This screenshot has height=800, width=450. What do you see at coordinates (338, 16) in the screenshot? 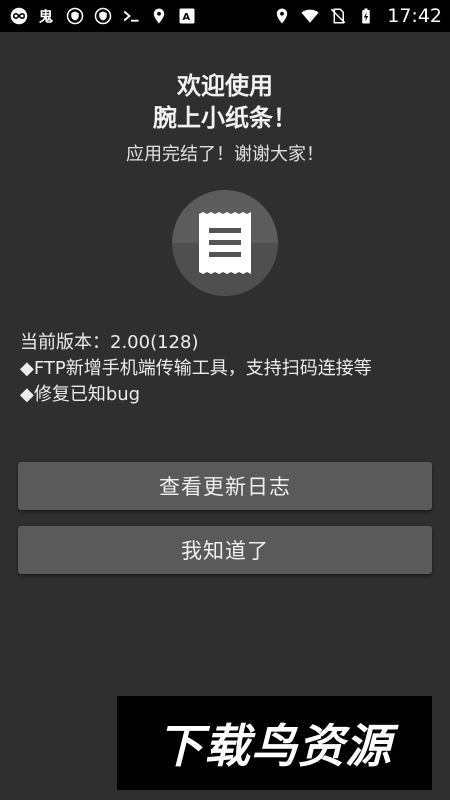
I see `no-sim-icon` at bounding box center [338, 16].